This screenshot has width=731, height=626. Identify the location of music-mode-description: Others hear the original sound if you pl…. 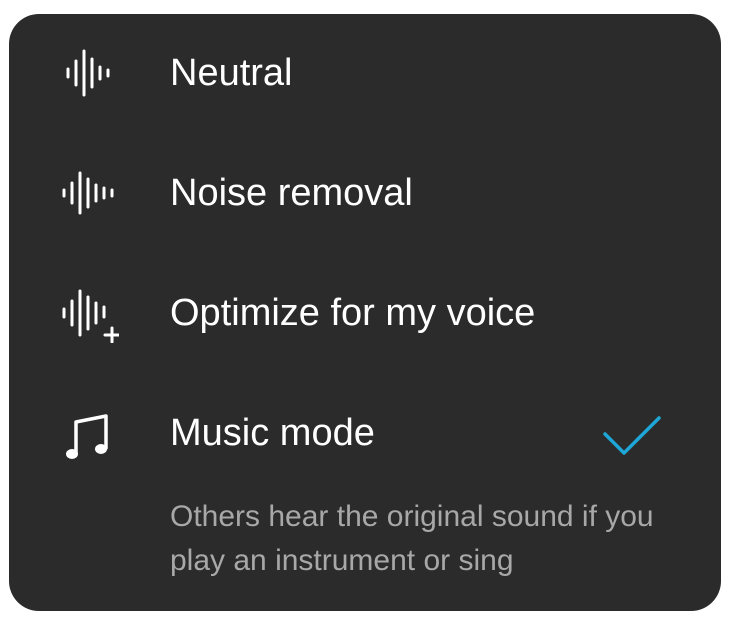
(412, 538).